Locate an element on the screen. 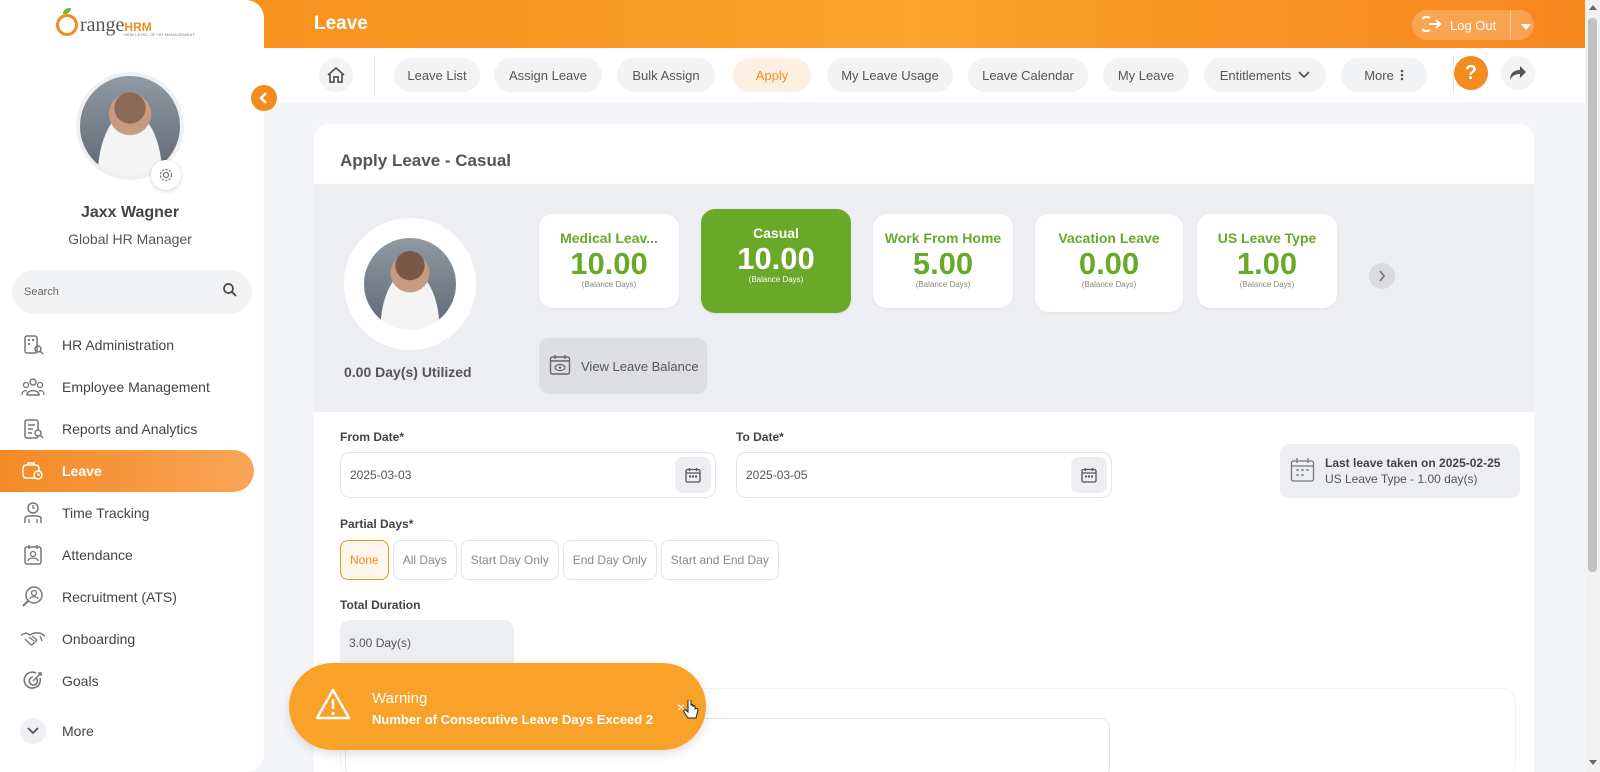 This screenshot has height=772, width=1600. sidebar-item-recruitment: Recruitment (ATS) is located at coordinates (127, 597).